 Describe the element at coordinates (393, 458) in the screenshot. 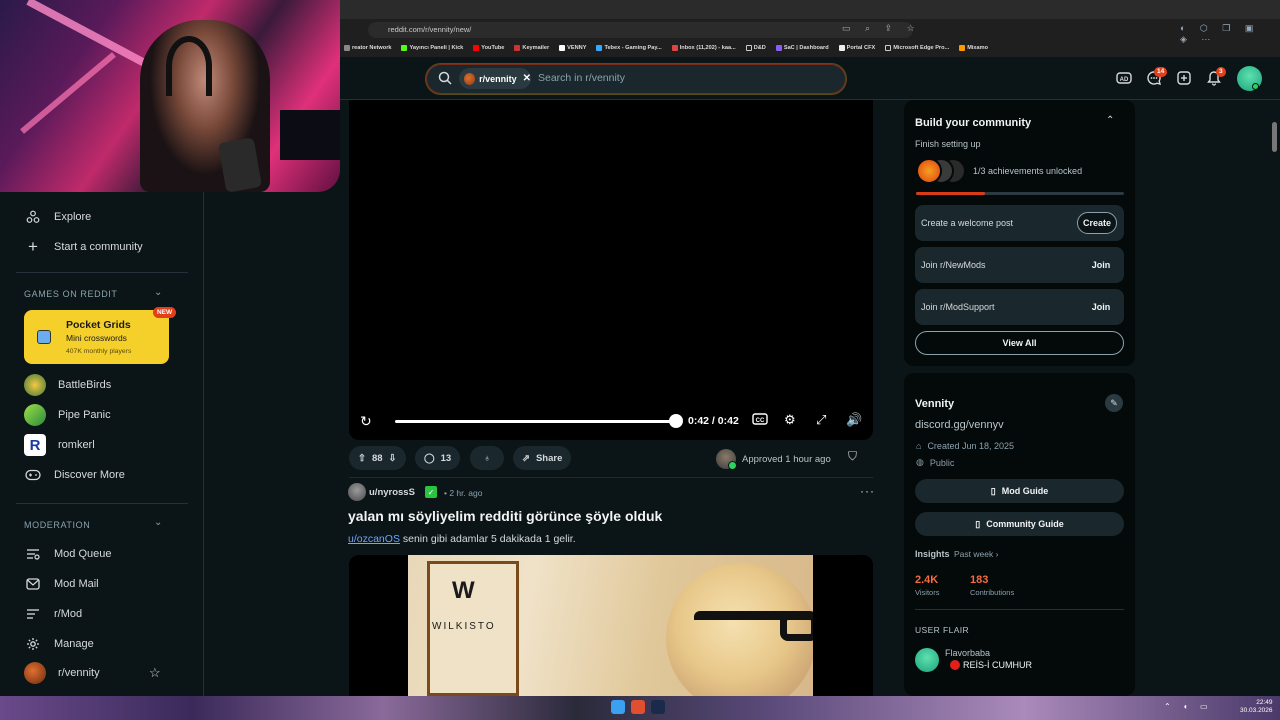

I see `downvote-icon: ⇩` at that location.